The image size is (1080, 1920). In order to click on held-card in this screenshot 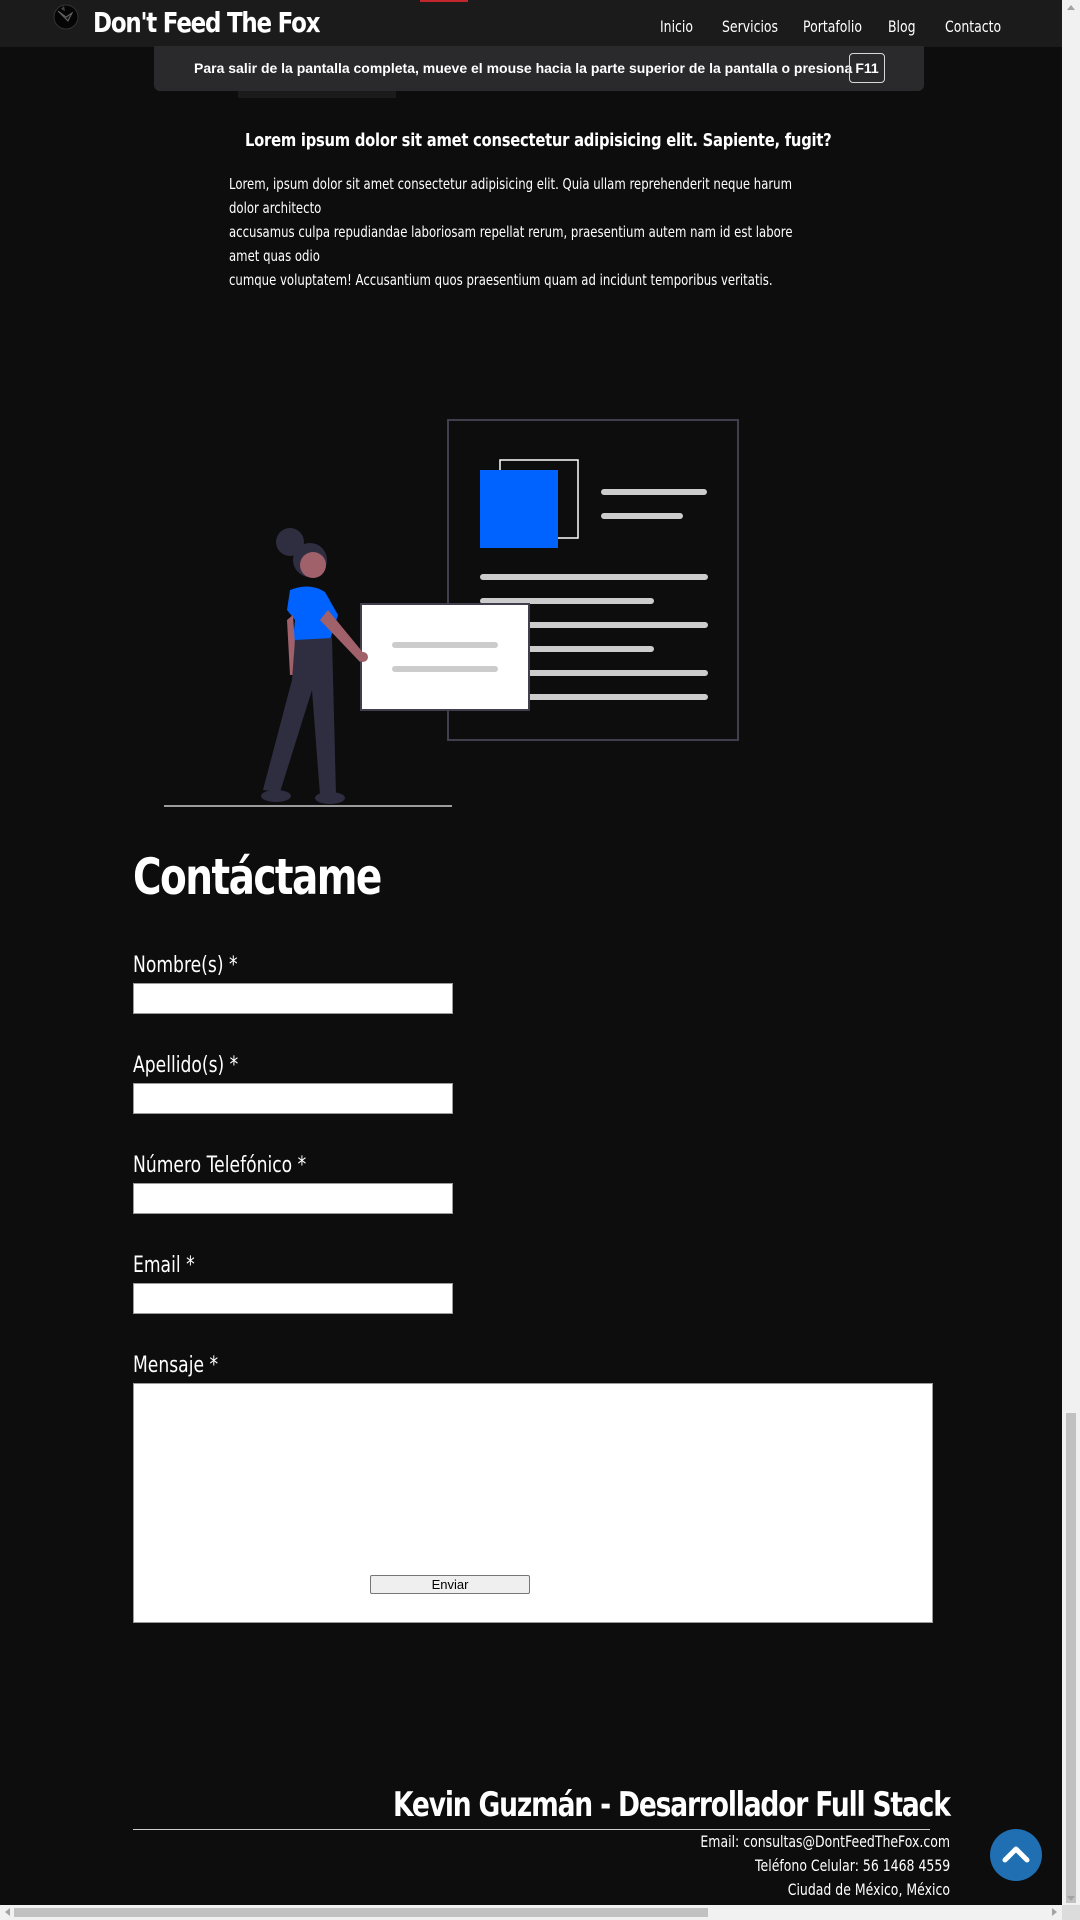, I will do `click(445, 657)`.